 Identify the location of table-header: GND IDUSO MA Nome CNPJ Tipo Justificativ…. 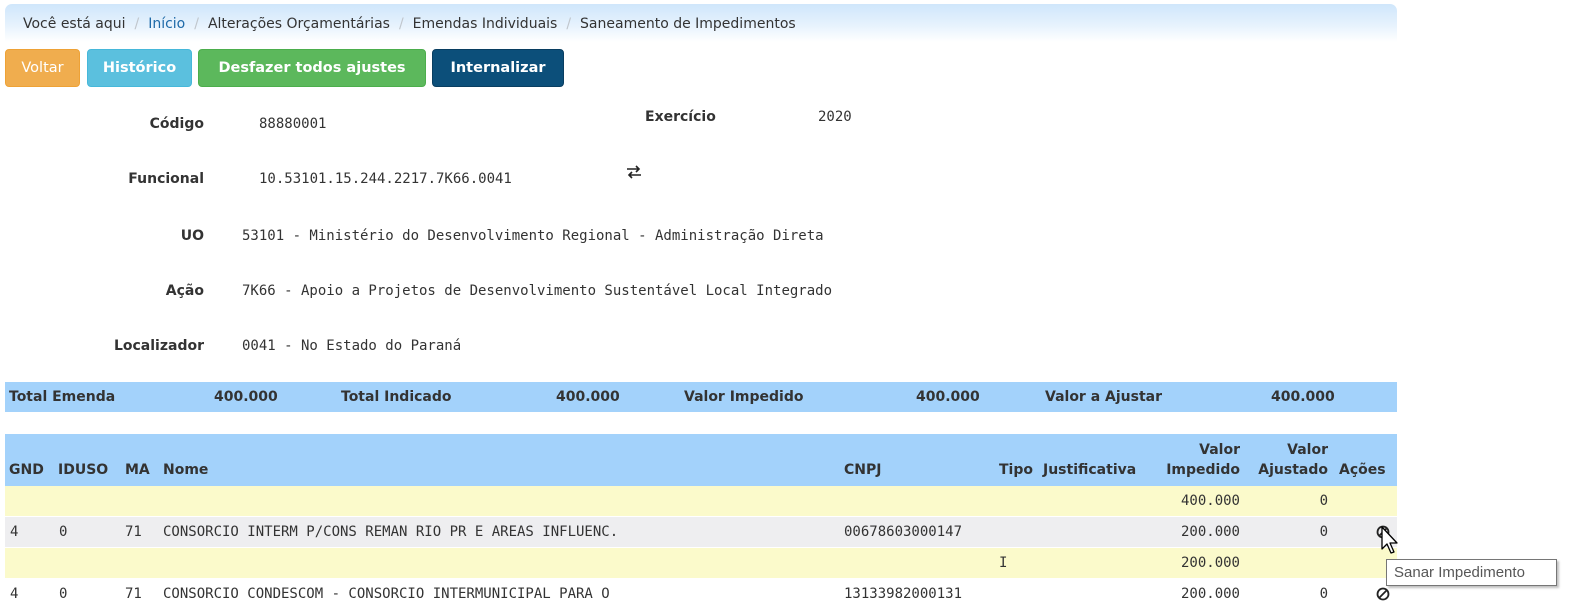
(701, 460).